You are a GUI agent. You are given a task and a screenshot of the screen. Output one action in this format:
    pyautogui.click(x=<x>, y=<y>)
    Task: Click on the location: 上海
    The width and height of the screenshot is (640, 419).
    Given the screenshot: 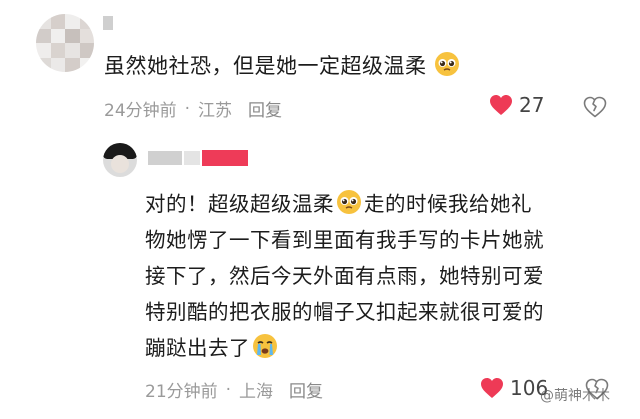 What is the action you would take?
    pyautogui.click(x=256, y=392)
    